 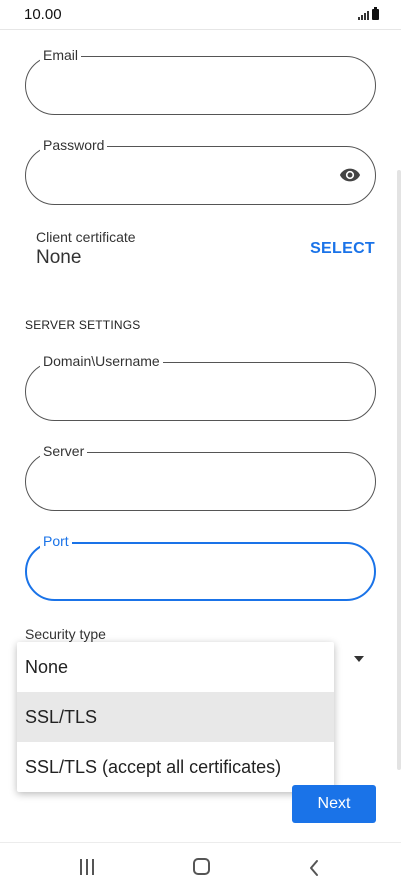 What do you see at coordinates (59, 257) in the screenshot?
I see `client-certificate-value: None` at bounding box center [59, 257].